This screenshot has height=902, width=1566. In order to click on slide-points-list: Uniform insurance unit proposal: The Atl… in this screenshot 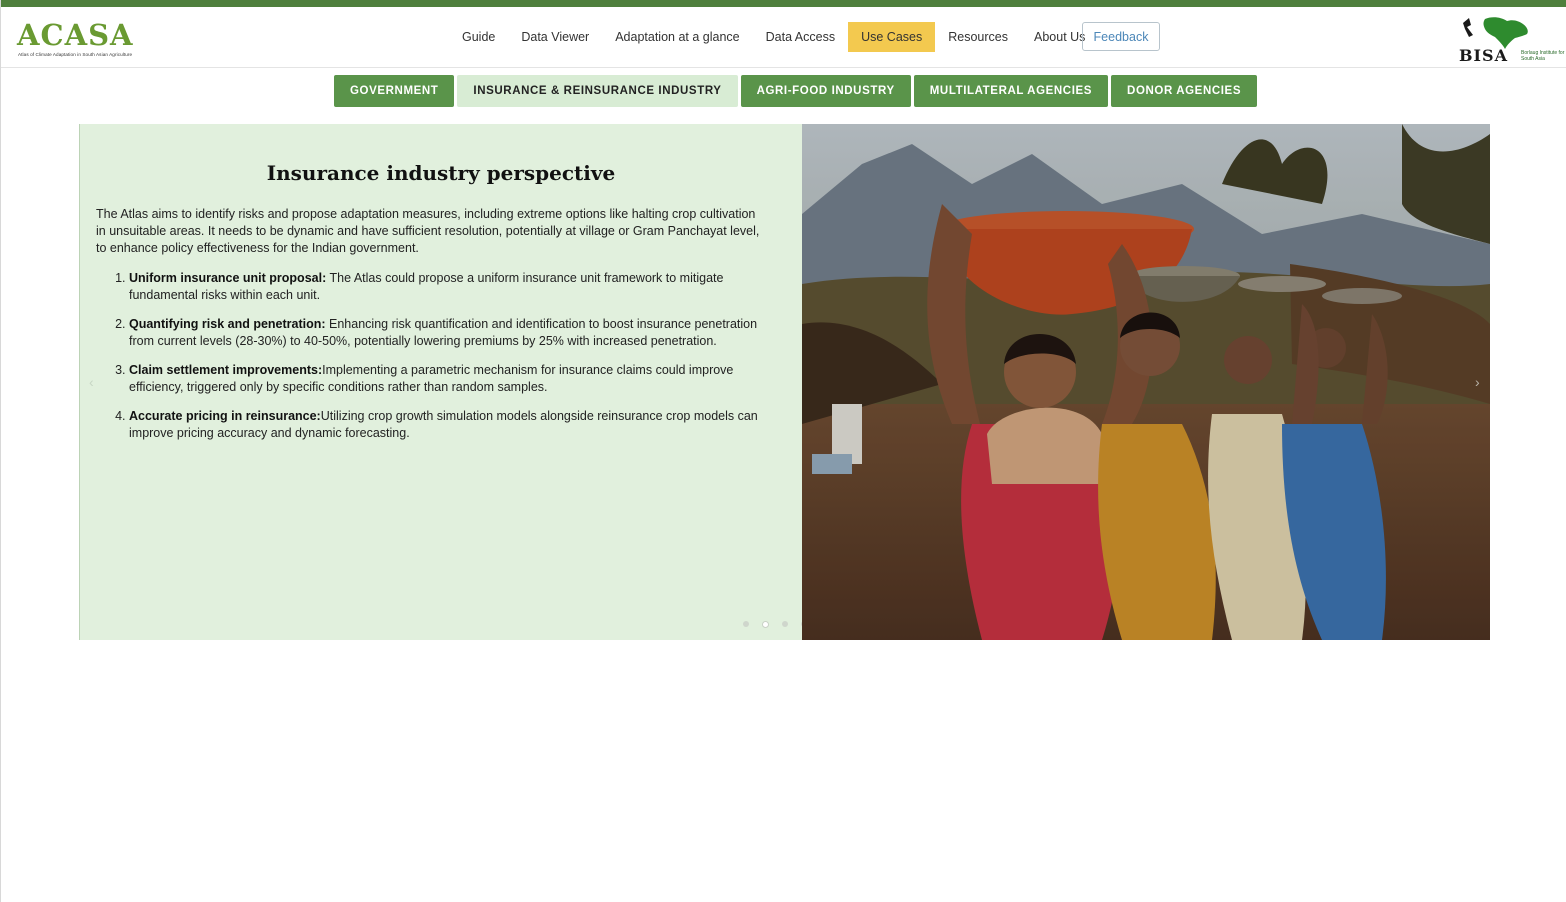, I will do `click(441, 356)`.